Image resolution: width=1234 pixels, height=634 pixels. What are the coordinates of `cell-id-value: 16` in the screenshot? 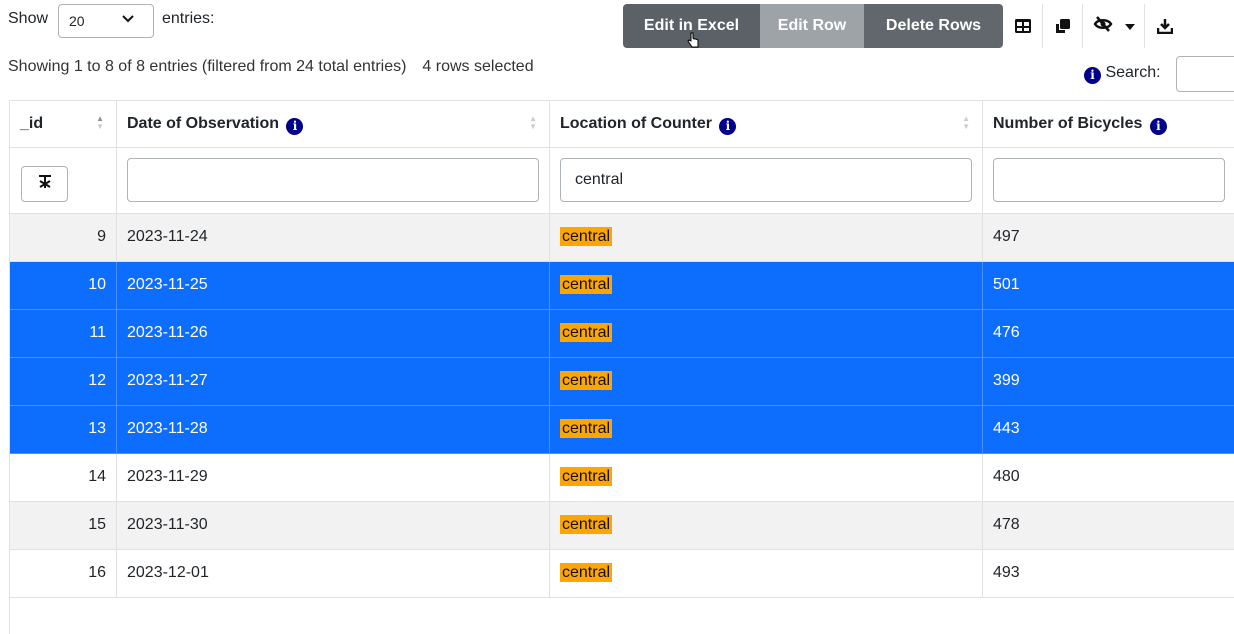 It's located at (97, 572).